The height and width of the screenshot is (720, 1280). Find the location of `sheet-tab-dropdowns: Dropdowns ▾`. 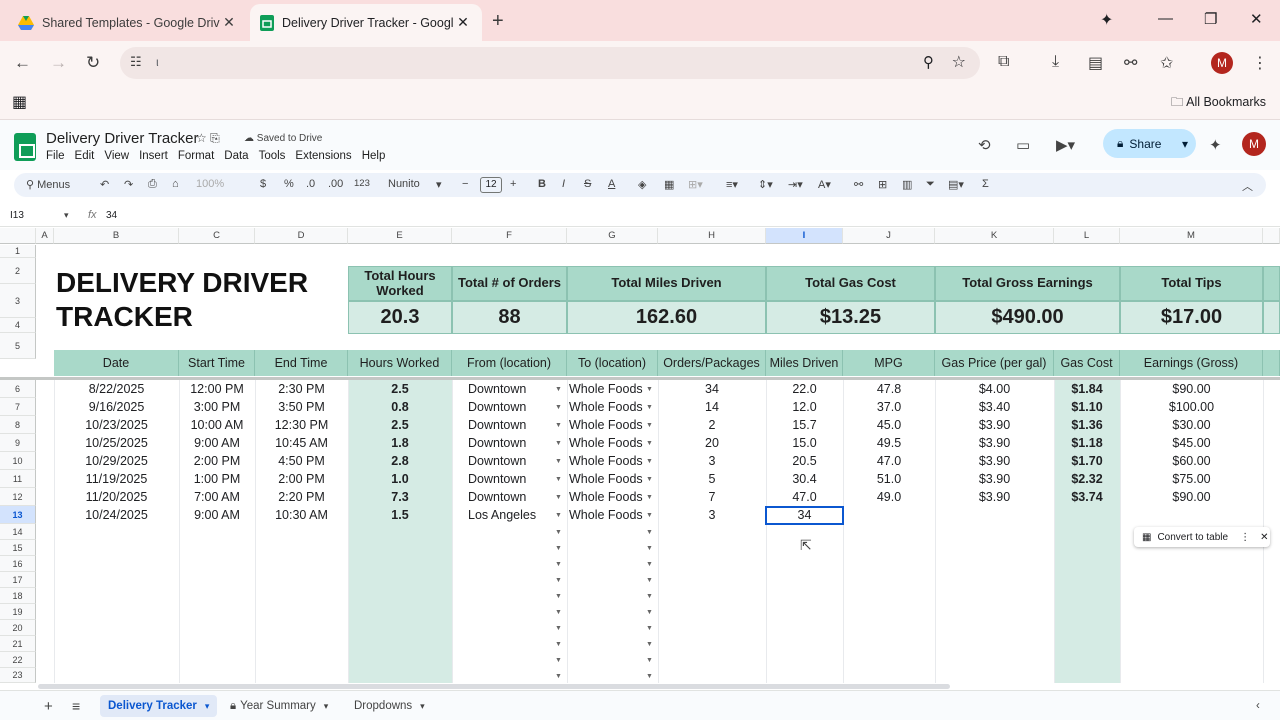

sheet-tab-dropdowns: Dropdowns ▾ is located at coordinates (389, 706).